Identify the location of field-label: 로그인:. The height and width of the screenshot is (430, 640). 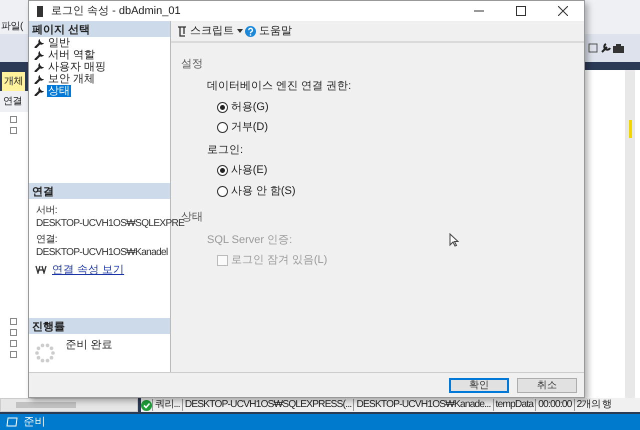
(225, 150).